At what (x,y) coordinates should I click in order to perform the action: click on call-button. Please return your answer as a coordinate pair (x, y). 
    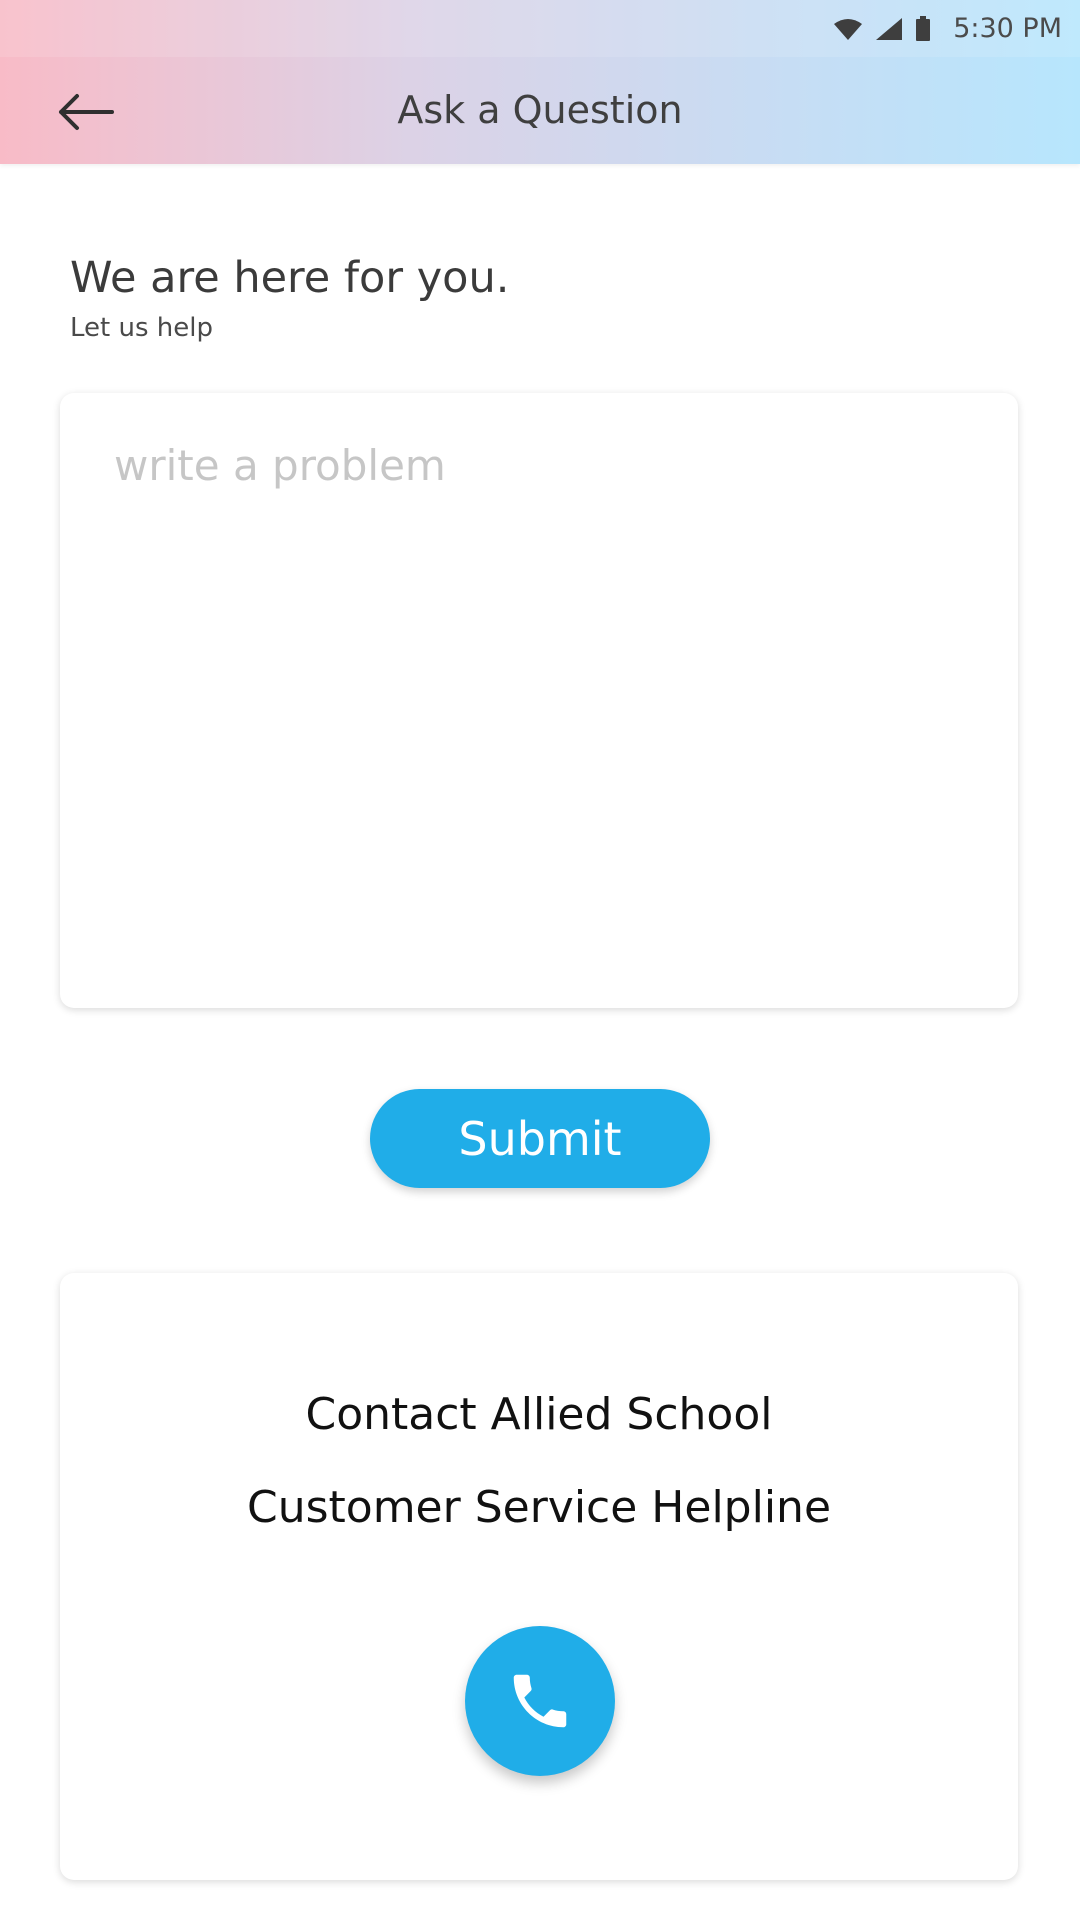
    Looking at the image, I should click on (540, 1701).